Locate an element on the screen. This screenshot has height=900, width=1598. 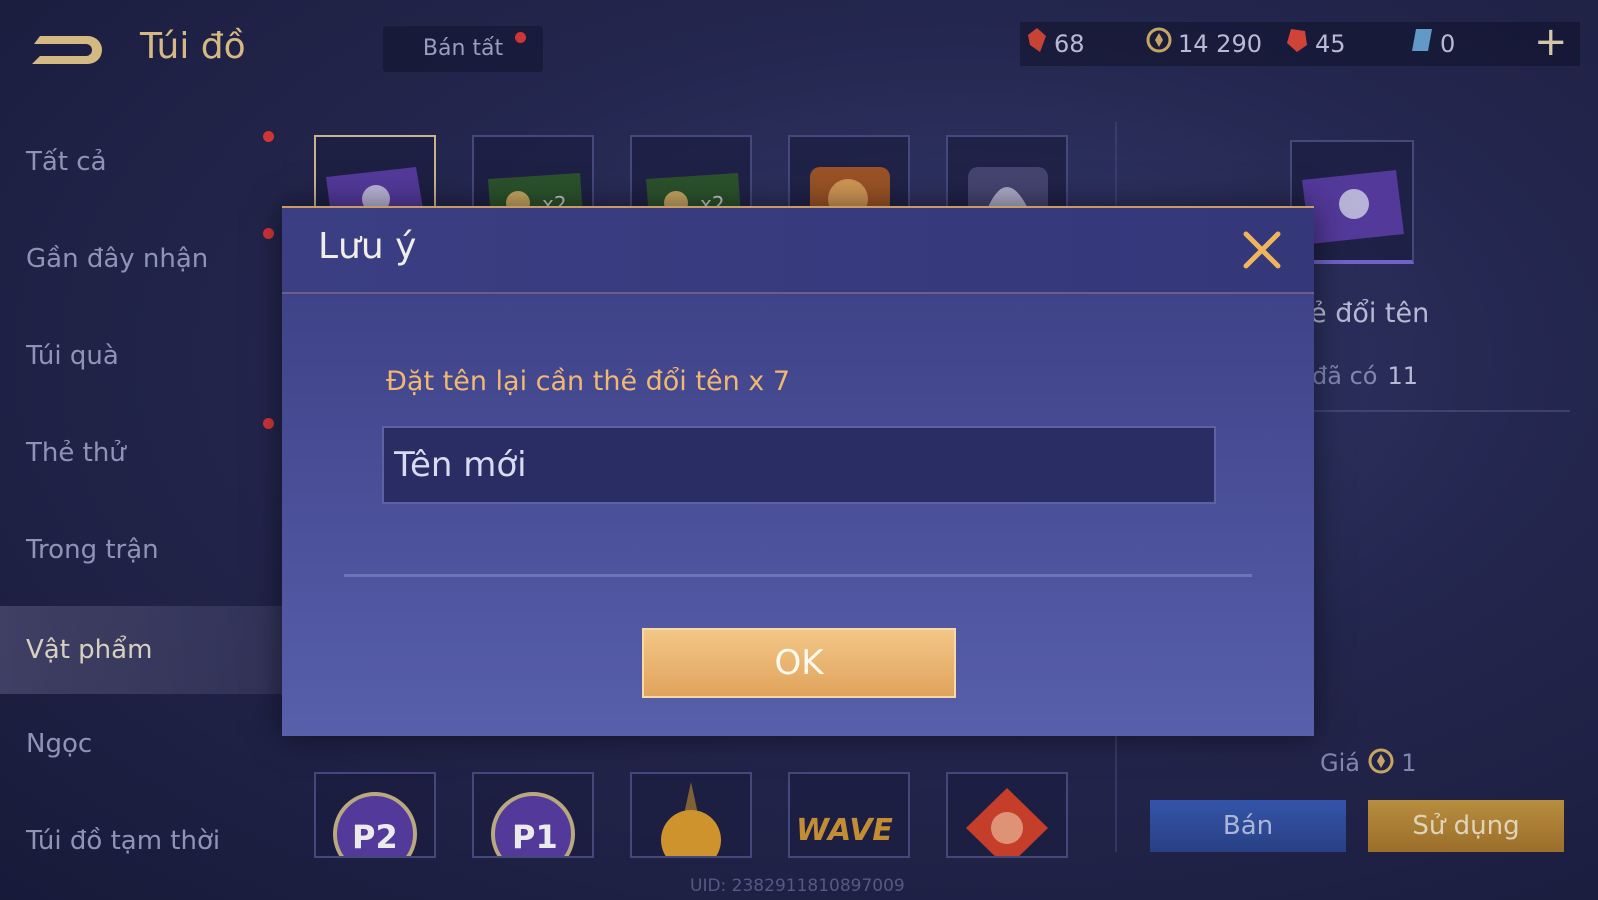
dialog-header: Lưu ý is located at coordinates (798, 251).